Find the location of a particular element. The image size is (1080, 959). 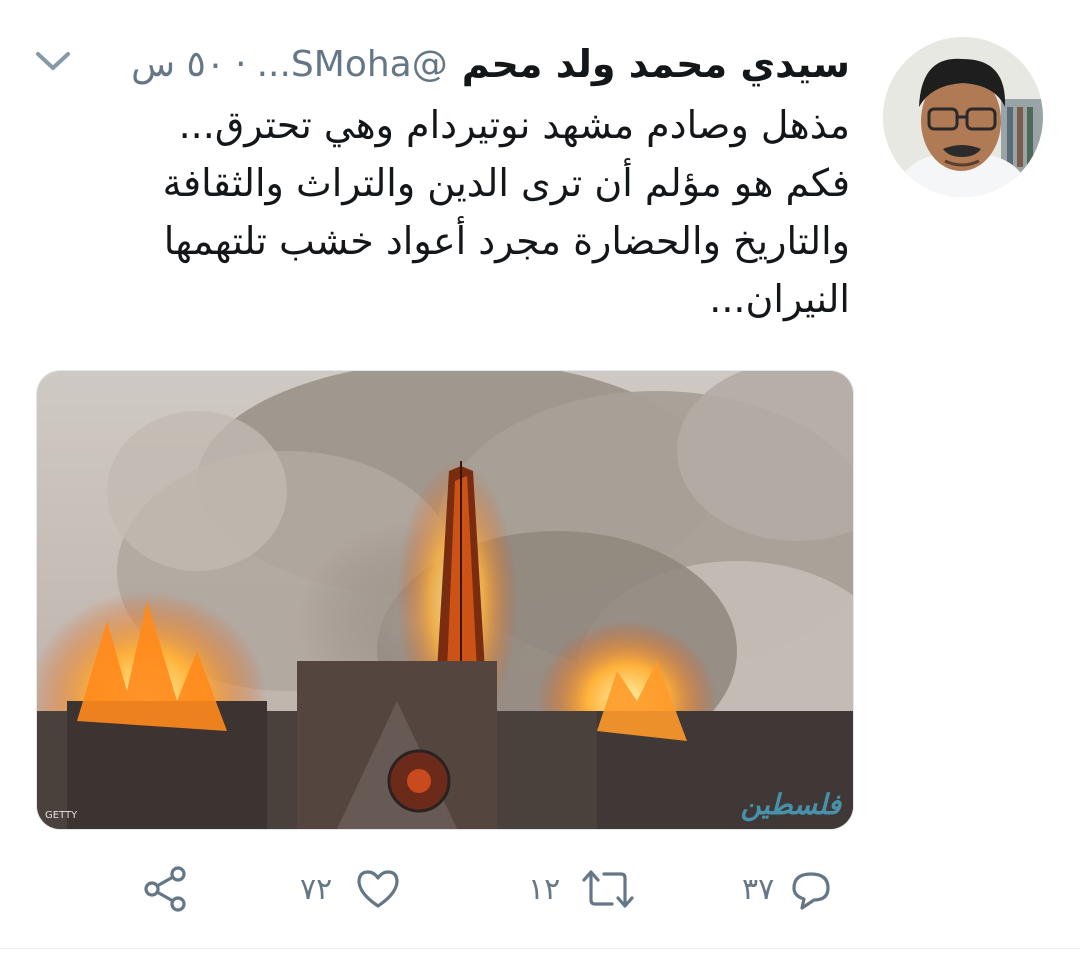

photo-credit: GETTY is located at coordinates (61, 815).